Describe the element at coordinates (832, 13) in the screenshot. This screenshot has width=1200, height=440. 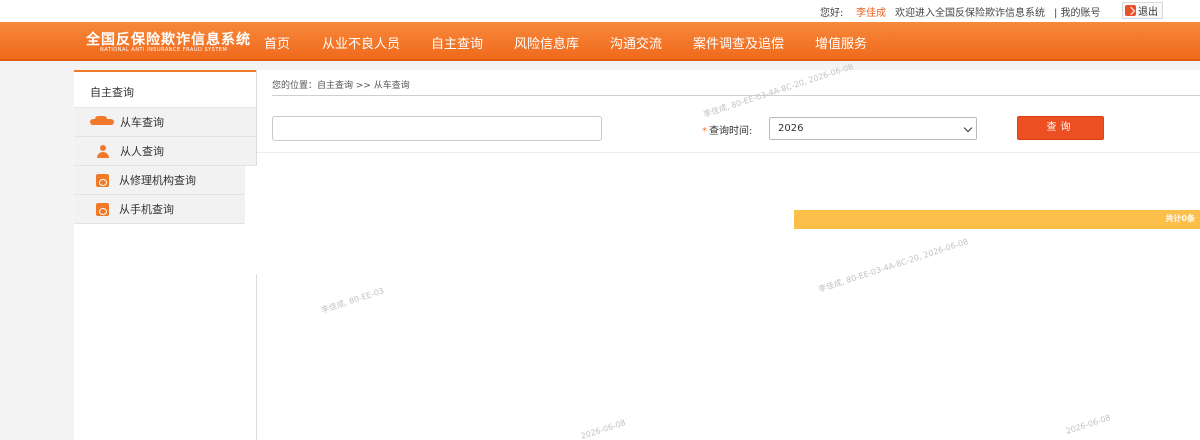
I see `greeting-text: 您好:` at that location.